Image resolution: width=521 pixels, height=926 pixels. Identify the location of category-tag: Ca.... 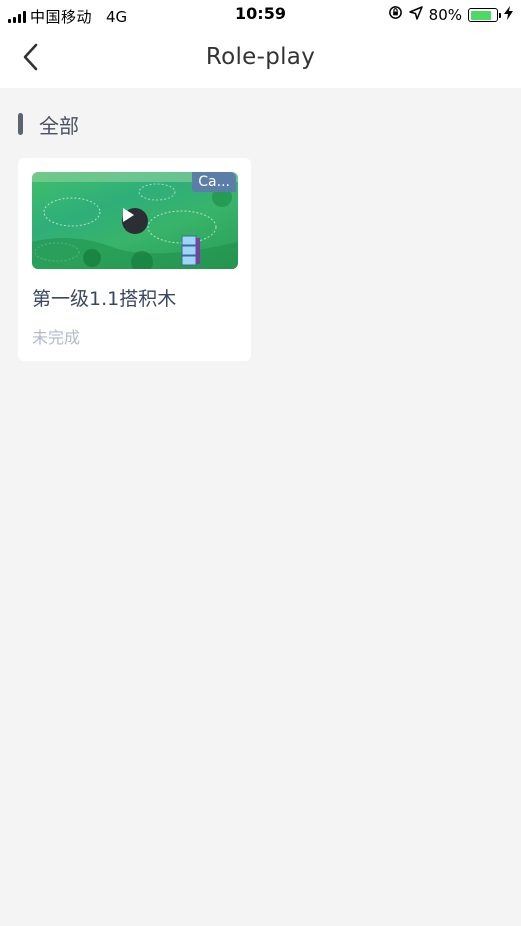
(214, 182).